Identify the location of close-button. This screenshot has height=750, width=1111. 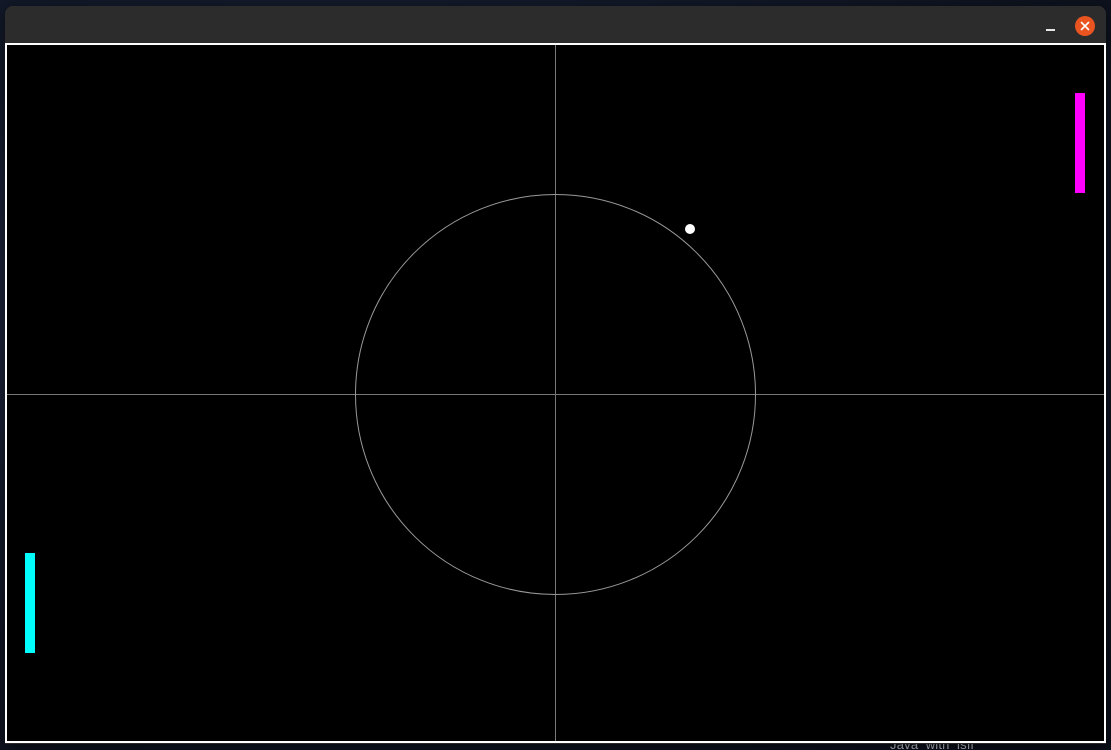
(1085, 26).